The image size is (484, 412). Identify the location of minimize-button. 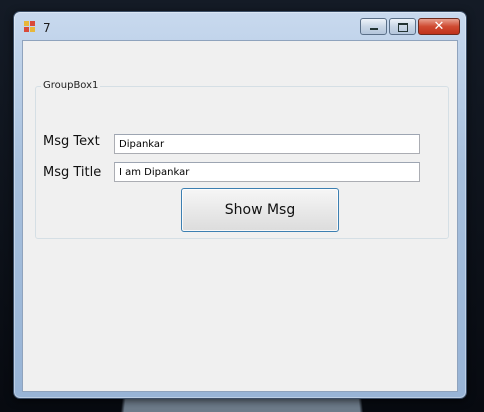
(373, 26).